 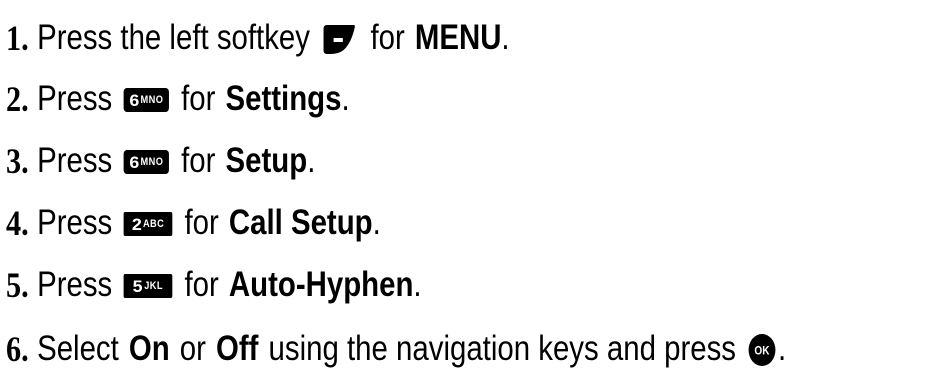 I want to click on key-2-icon: 2 ABC, so click(x=148, y=224).